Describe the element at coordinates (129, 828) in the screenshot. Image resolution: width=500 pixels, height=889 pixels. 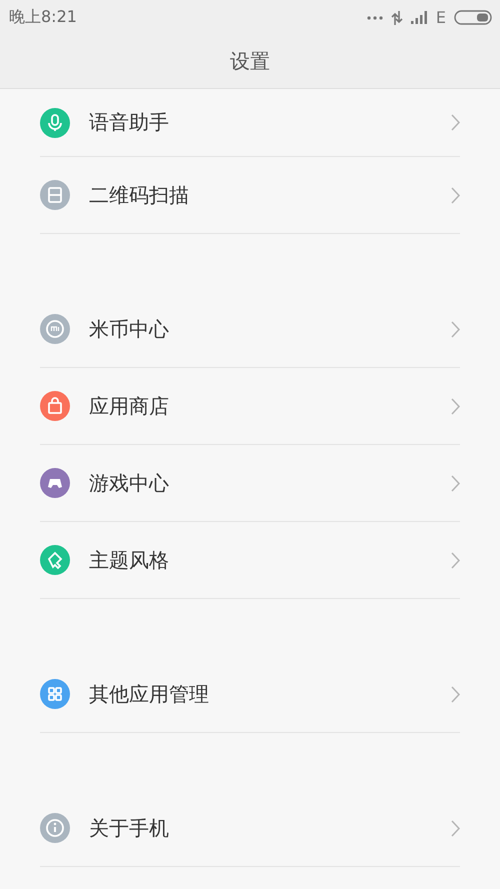
I see `item-label: 关于手机` at that location.